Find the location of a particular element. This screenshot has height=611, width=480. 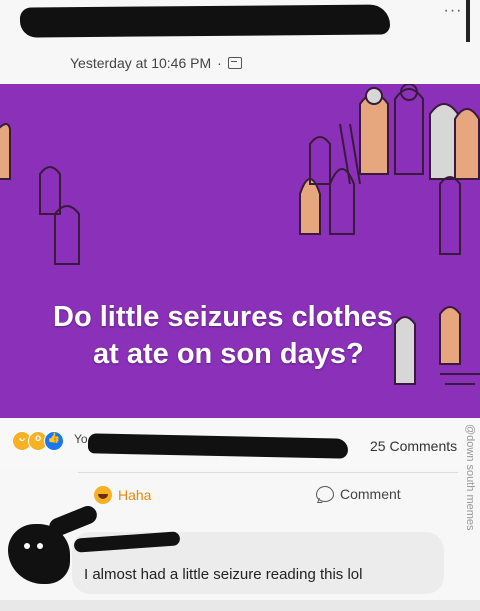

more-options-button: ··· is located at coordinates (453, 11).